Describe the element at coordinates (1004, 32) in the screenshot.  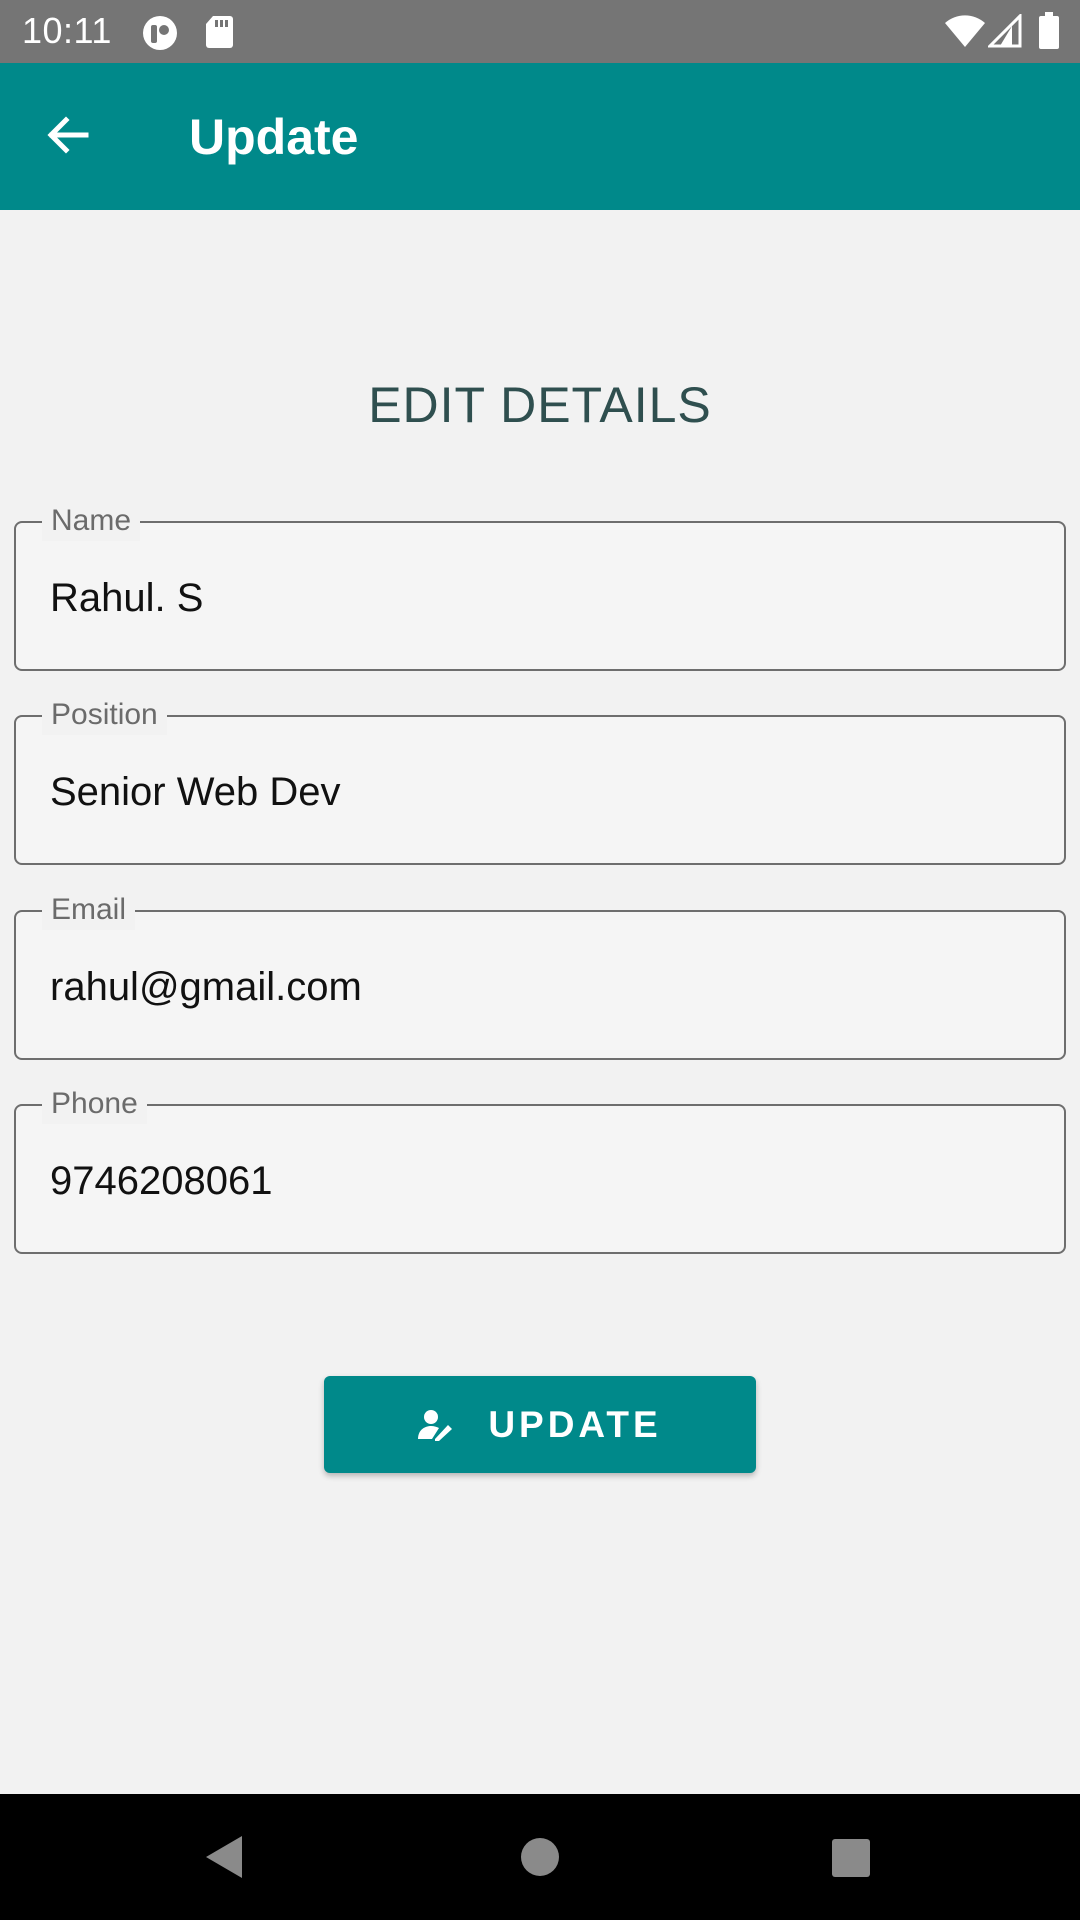
I see `cellular-signal-icon` at that location.